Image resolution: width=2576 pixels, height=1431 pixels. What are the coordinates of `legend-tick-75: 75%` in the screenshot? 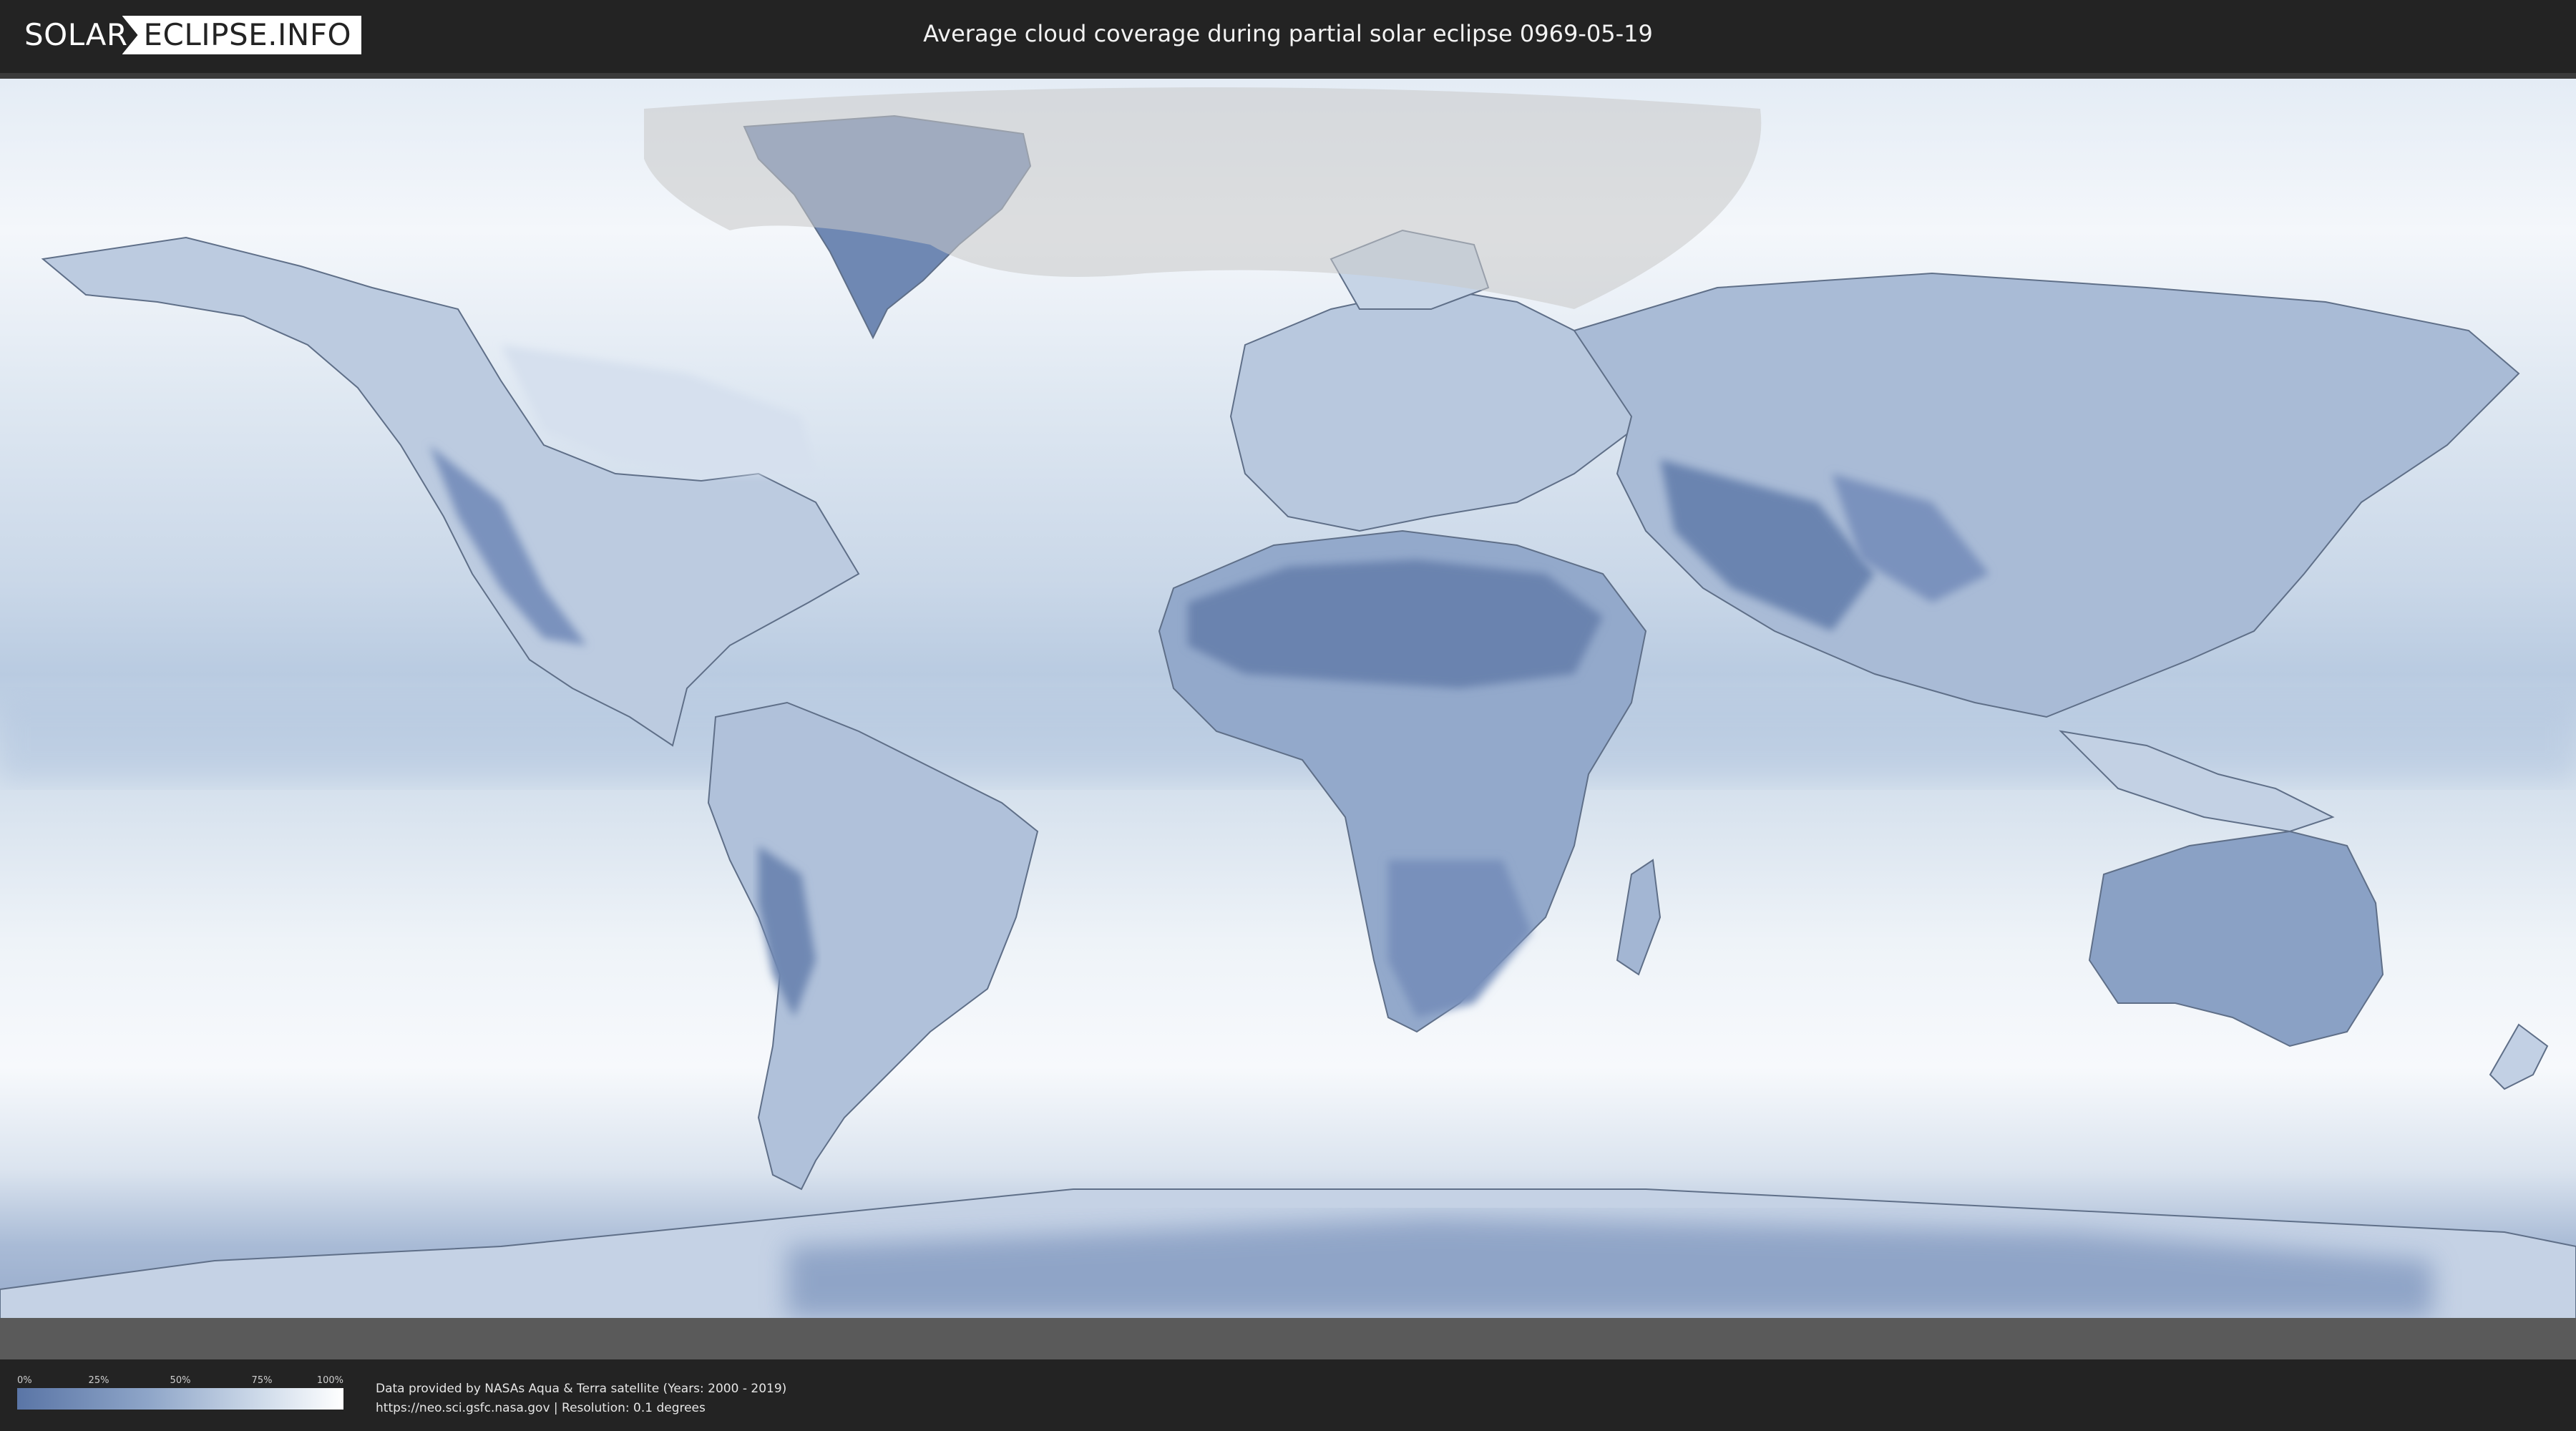 It's located at (262, 1380).